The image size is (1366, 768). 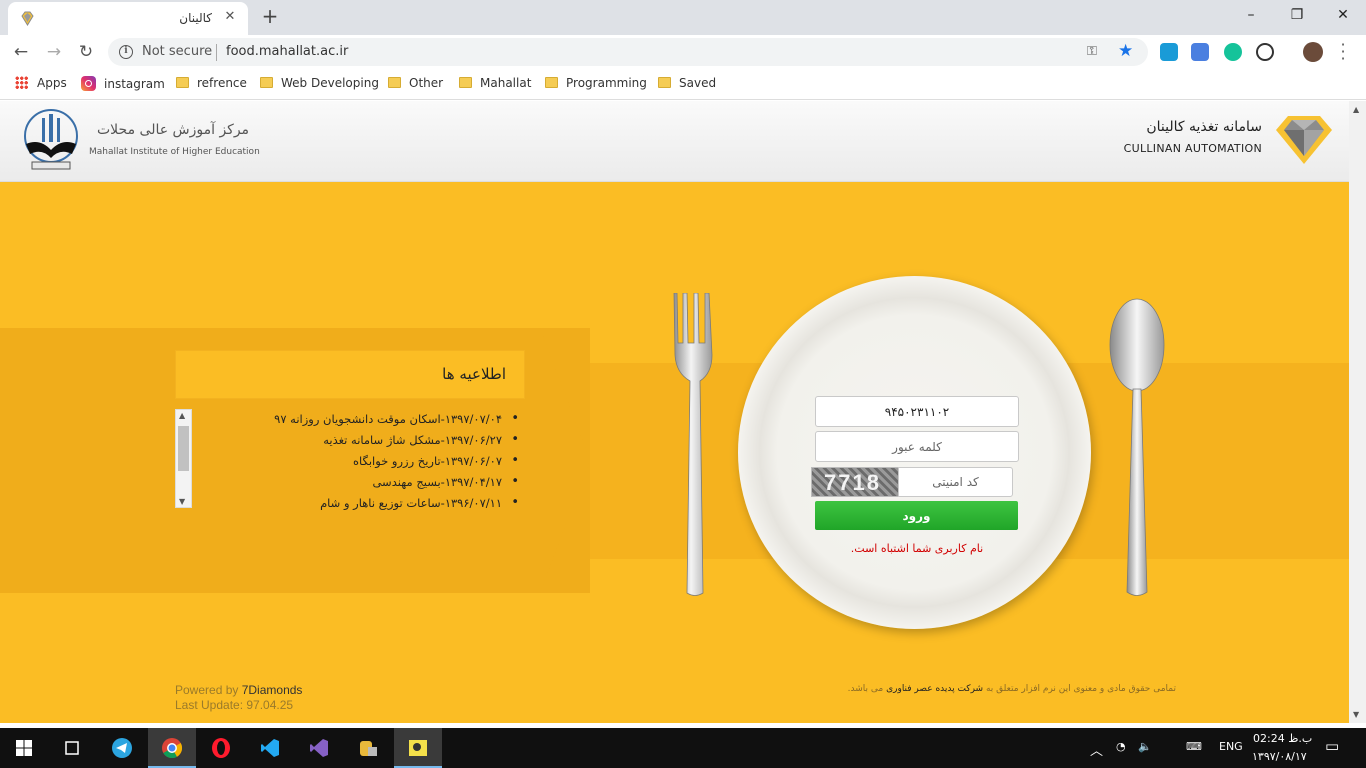 What do you see at coordinates (183, 448) in the screenshot?
I see `news-scroll-thumb` at bounding box center [183, 448].